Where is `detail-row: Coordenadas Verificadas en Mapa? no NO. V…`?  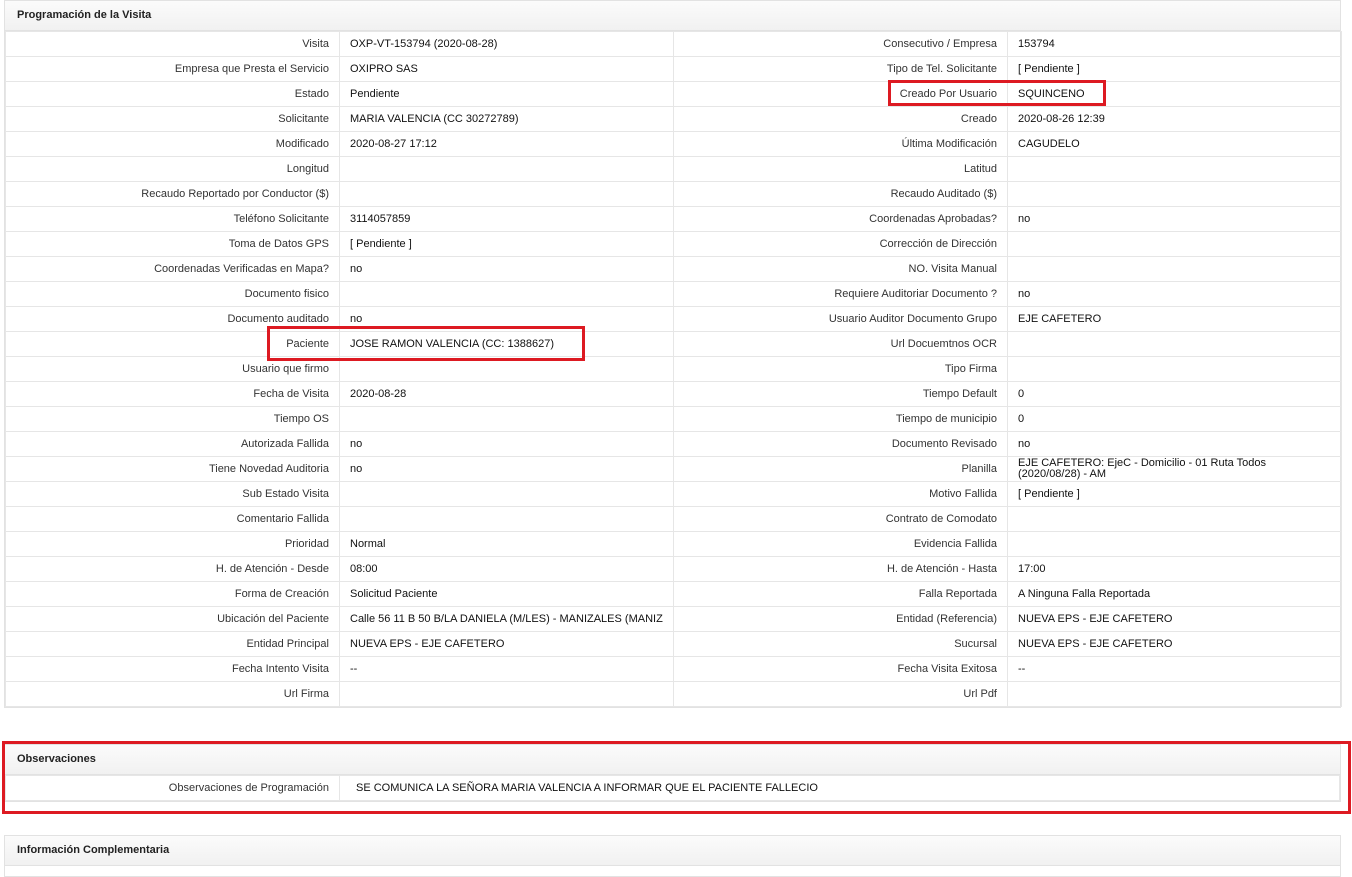
detail-row: Coordenadas Verificadas en Mapa? no NO. V… is located at coordinates (673, 269).